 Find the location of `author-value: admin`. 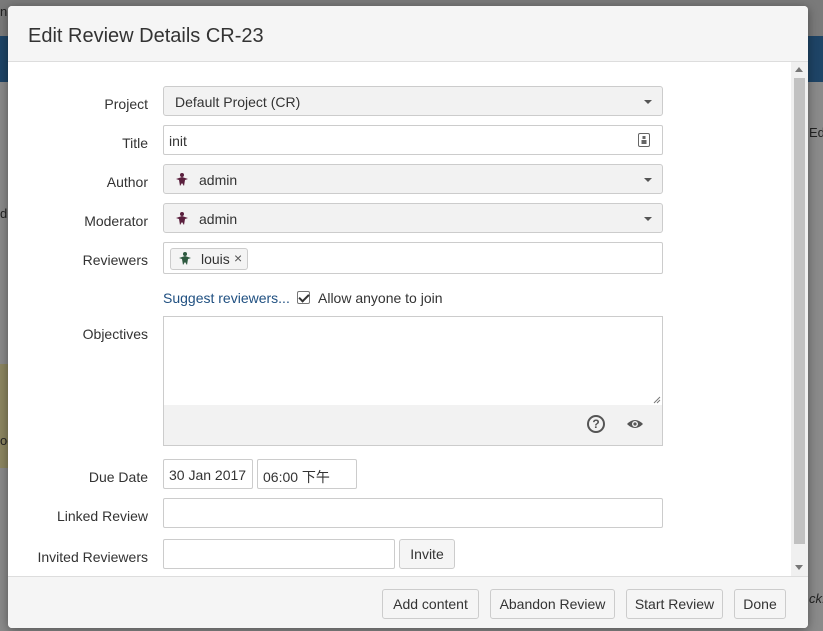

author-value: admin is located at coordinates (218, 180).